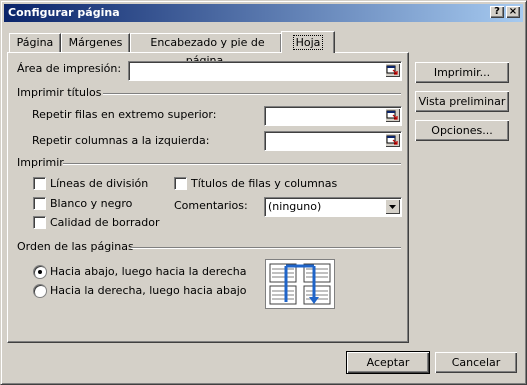 The width and height of the screenshot is (527, 385). What do you see at coordinates (39, 203) in the screenshot?
I see `black-white-checkbox` at bounding box center [39, 203].